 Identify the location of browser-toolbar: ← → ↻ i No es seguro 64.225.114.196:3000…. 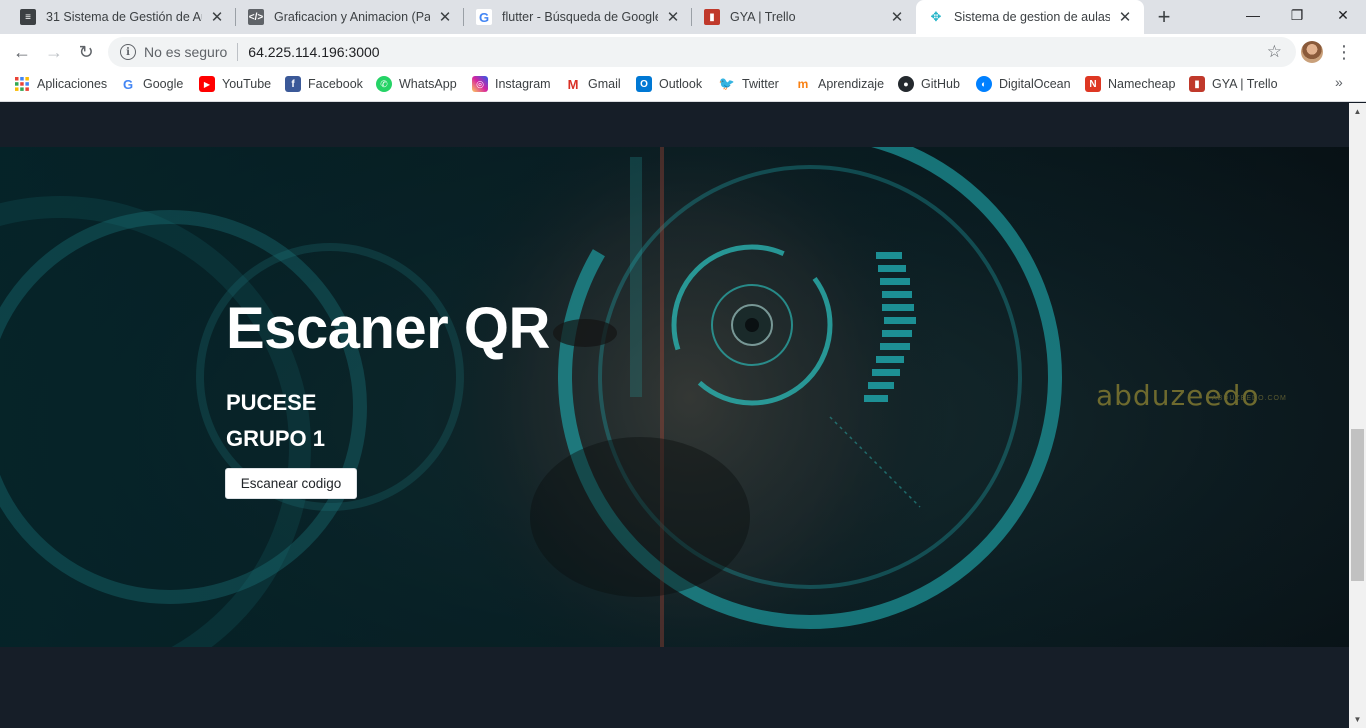
(683, 52).